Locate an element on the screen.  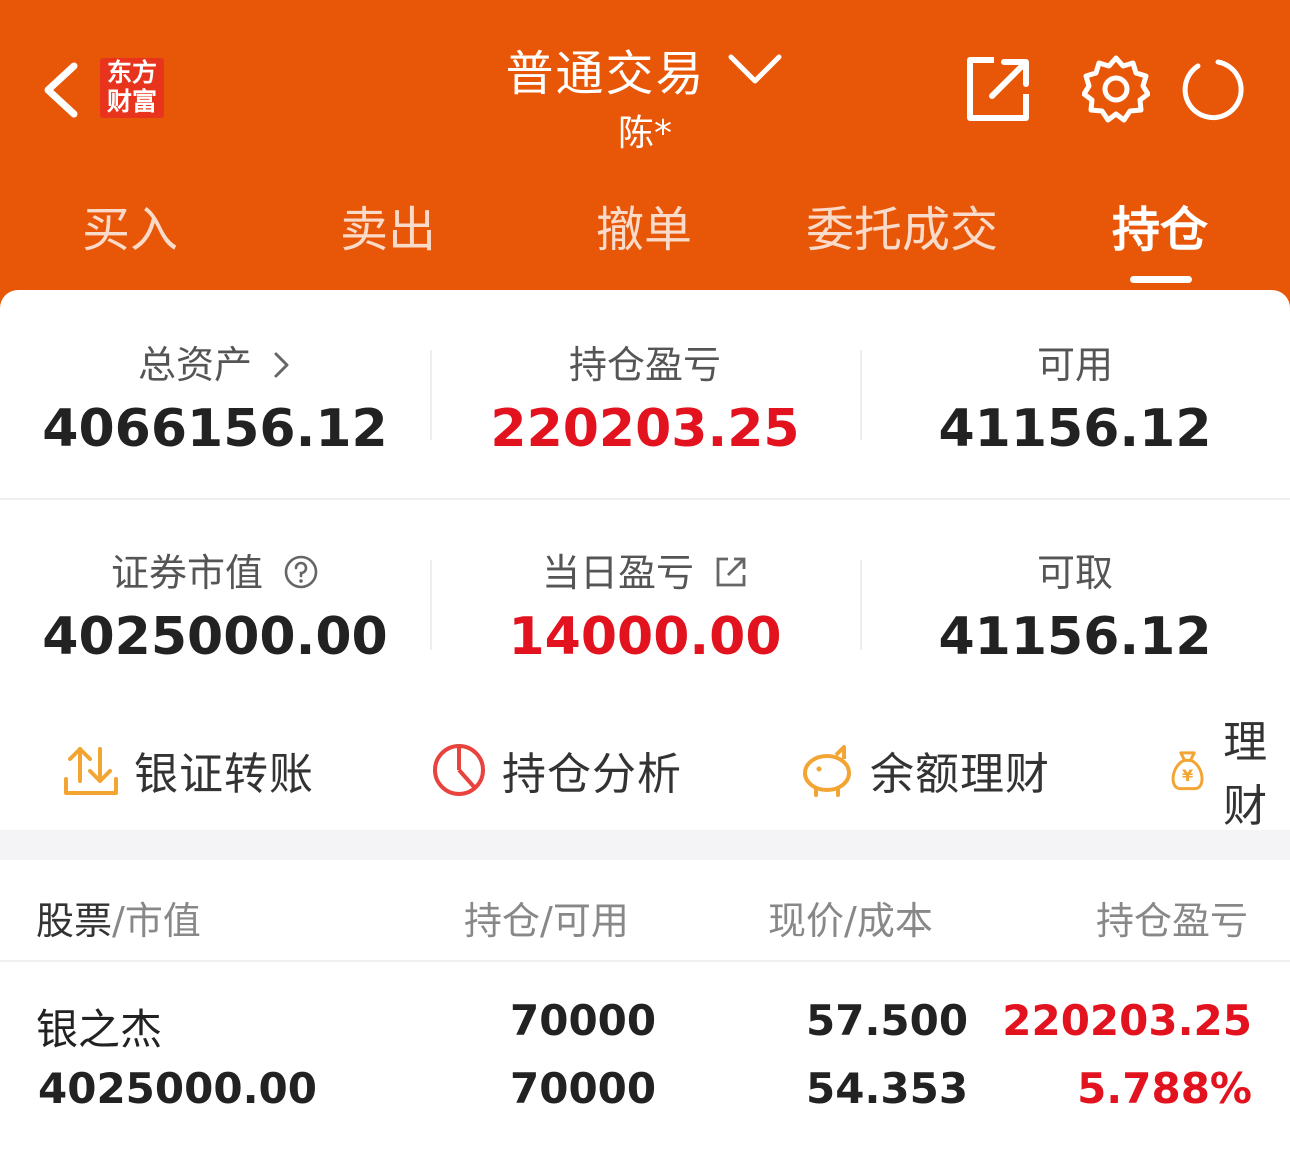
withdrawable-funds: 可取 41156.12 is located at coordinates (1075, 604).